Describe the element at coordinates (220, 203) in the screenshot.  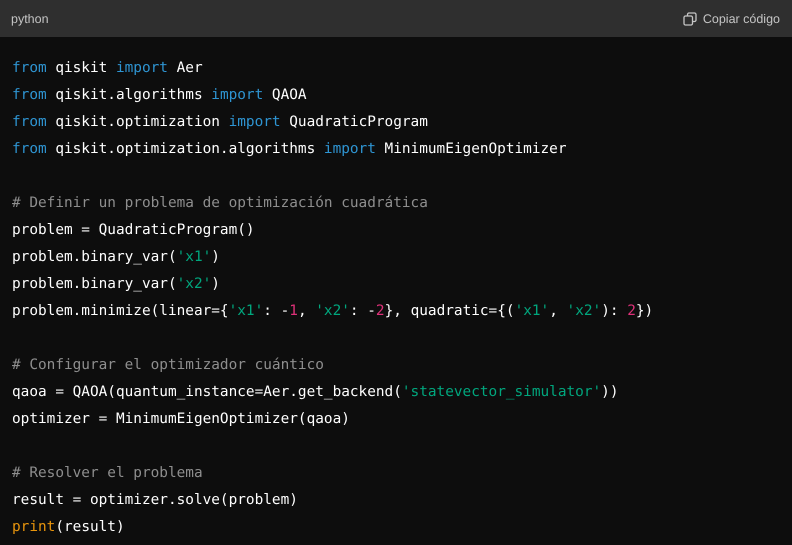
I see `code-line: # Definir un problema de optimización cuadrática` at that location.